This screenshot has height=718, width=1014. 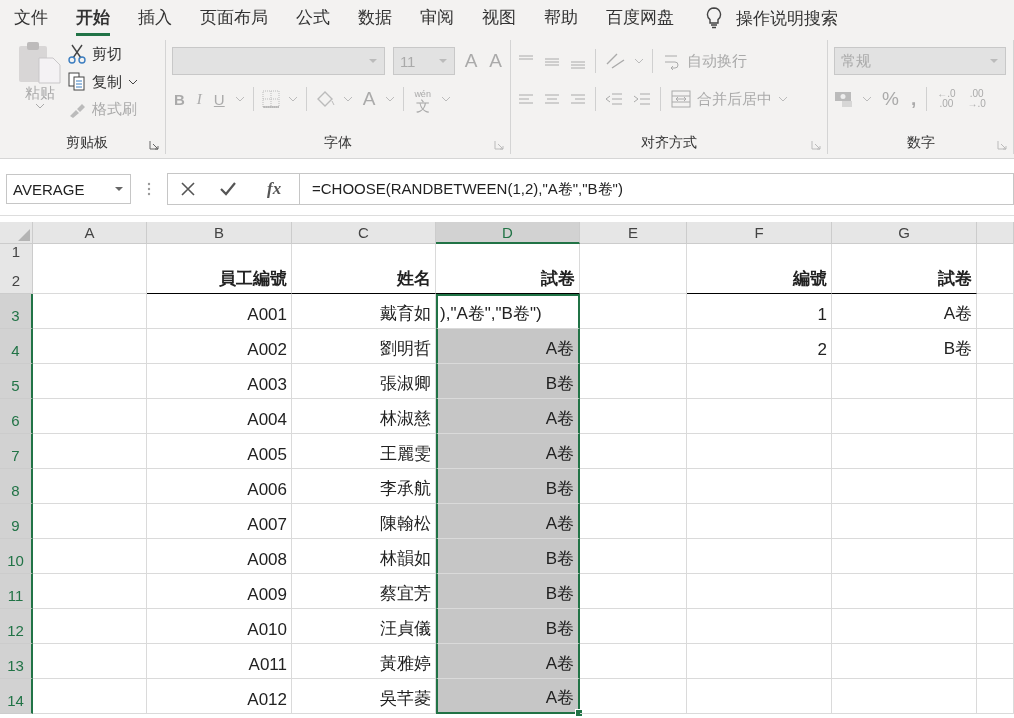 What do you see at coordinates (364, 233) in the screenshot?
I see `column-header: C` at bounding box center [364, 233].